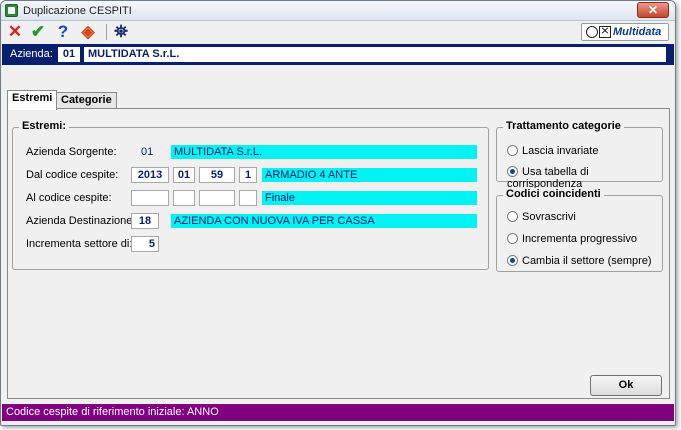  I want to click on brand-logo: ⨯ Multidata, so click(625, 32).